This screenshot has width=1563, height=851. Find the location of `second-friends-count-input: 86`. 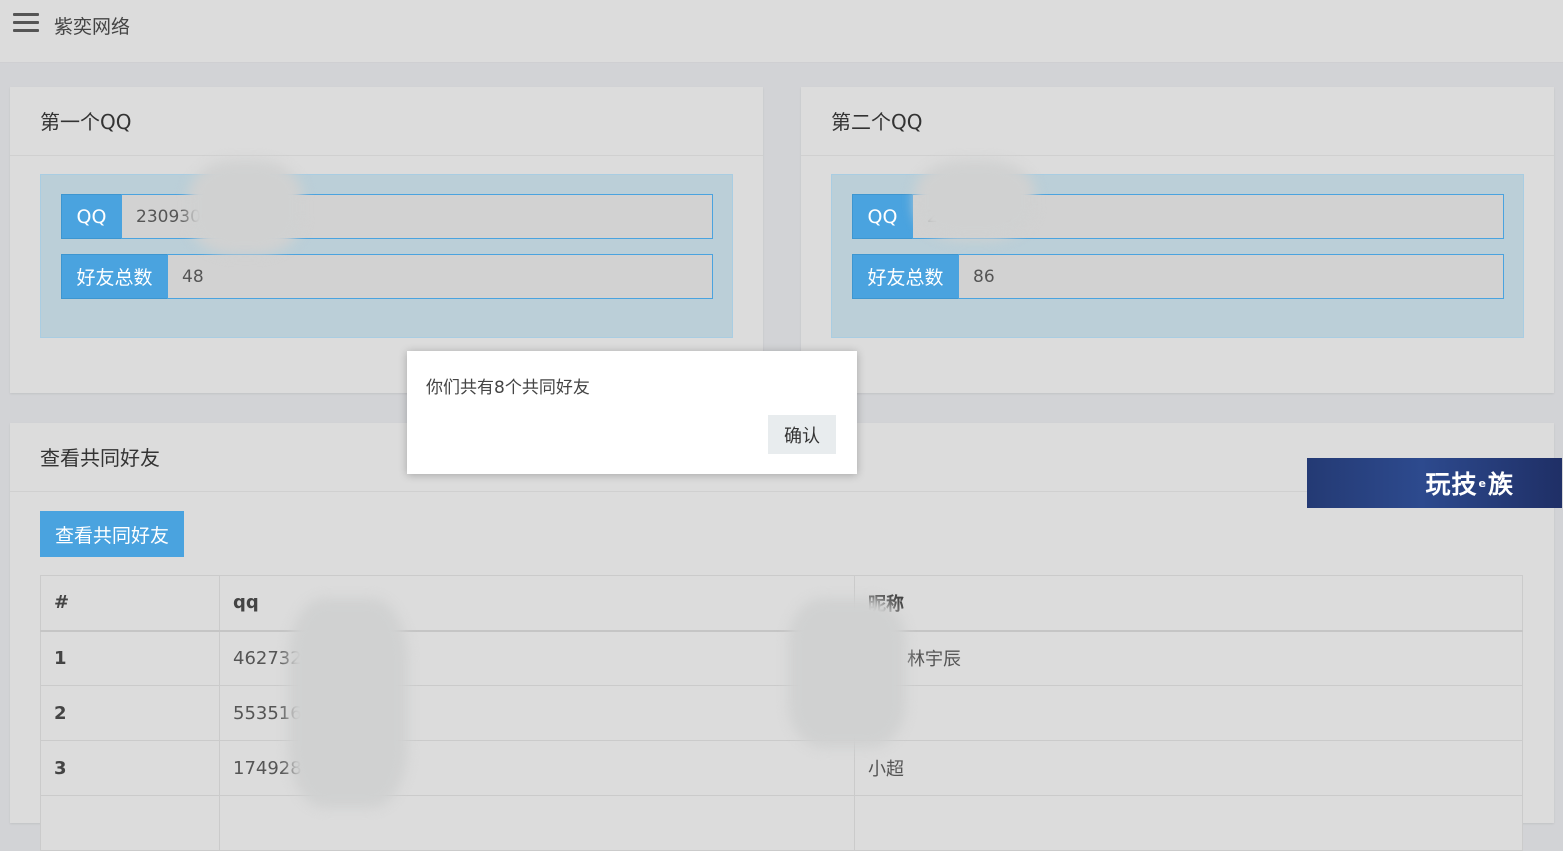

second-friends-count-input: 86 is located at coordinates (1231, 276).